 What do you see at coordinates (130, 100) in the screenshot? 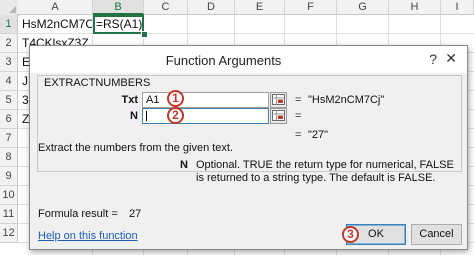
I see `txt-arg-label: Txt` at bounding box center [130, 100].